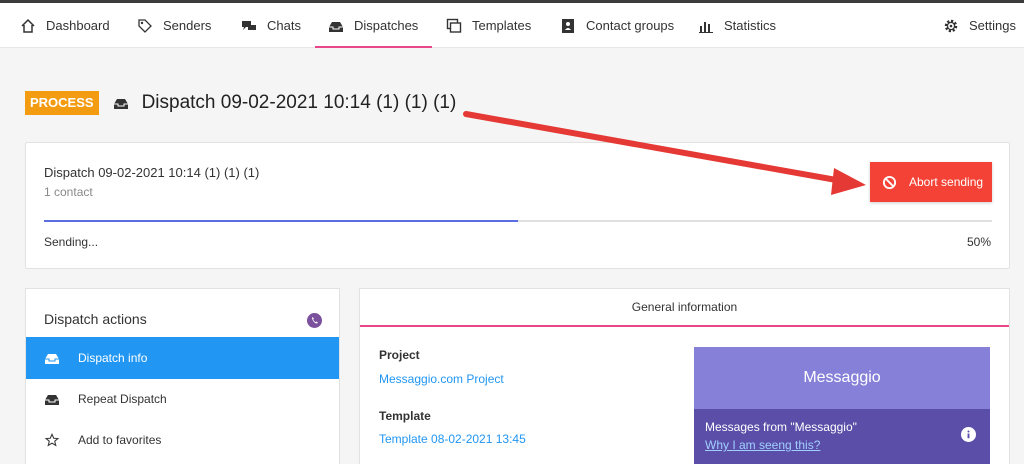  Describe the element at coordinates (386, 25) in the screenshot. I see `nav-dispatches-label: Dispatches` at that location.